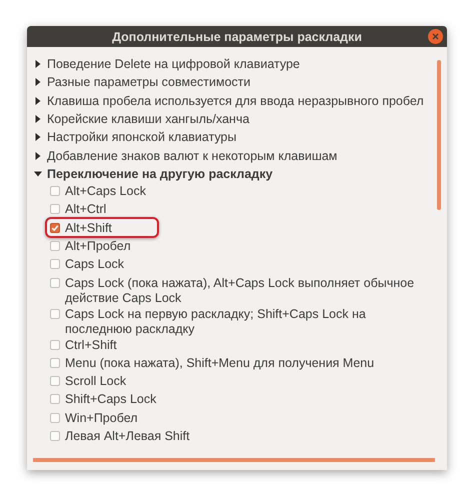 The height and width of the screenshot is (498, 474). Describe the element at coordinates (240, 290) in the screenshot. I see `option-label: Caps Lock (пока нажата), Alt+Caps Lock выполняет обычное действие Caps Lock` at that location.